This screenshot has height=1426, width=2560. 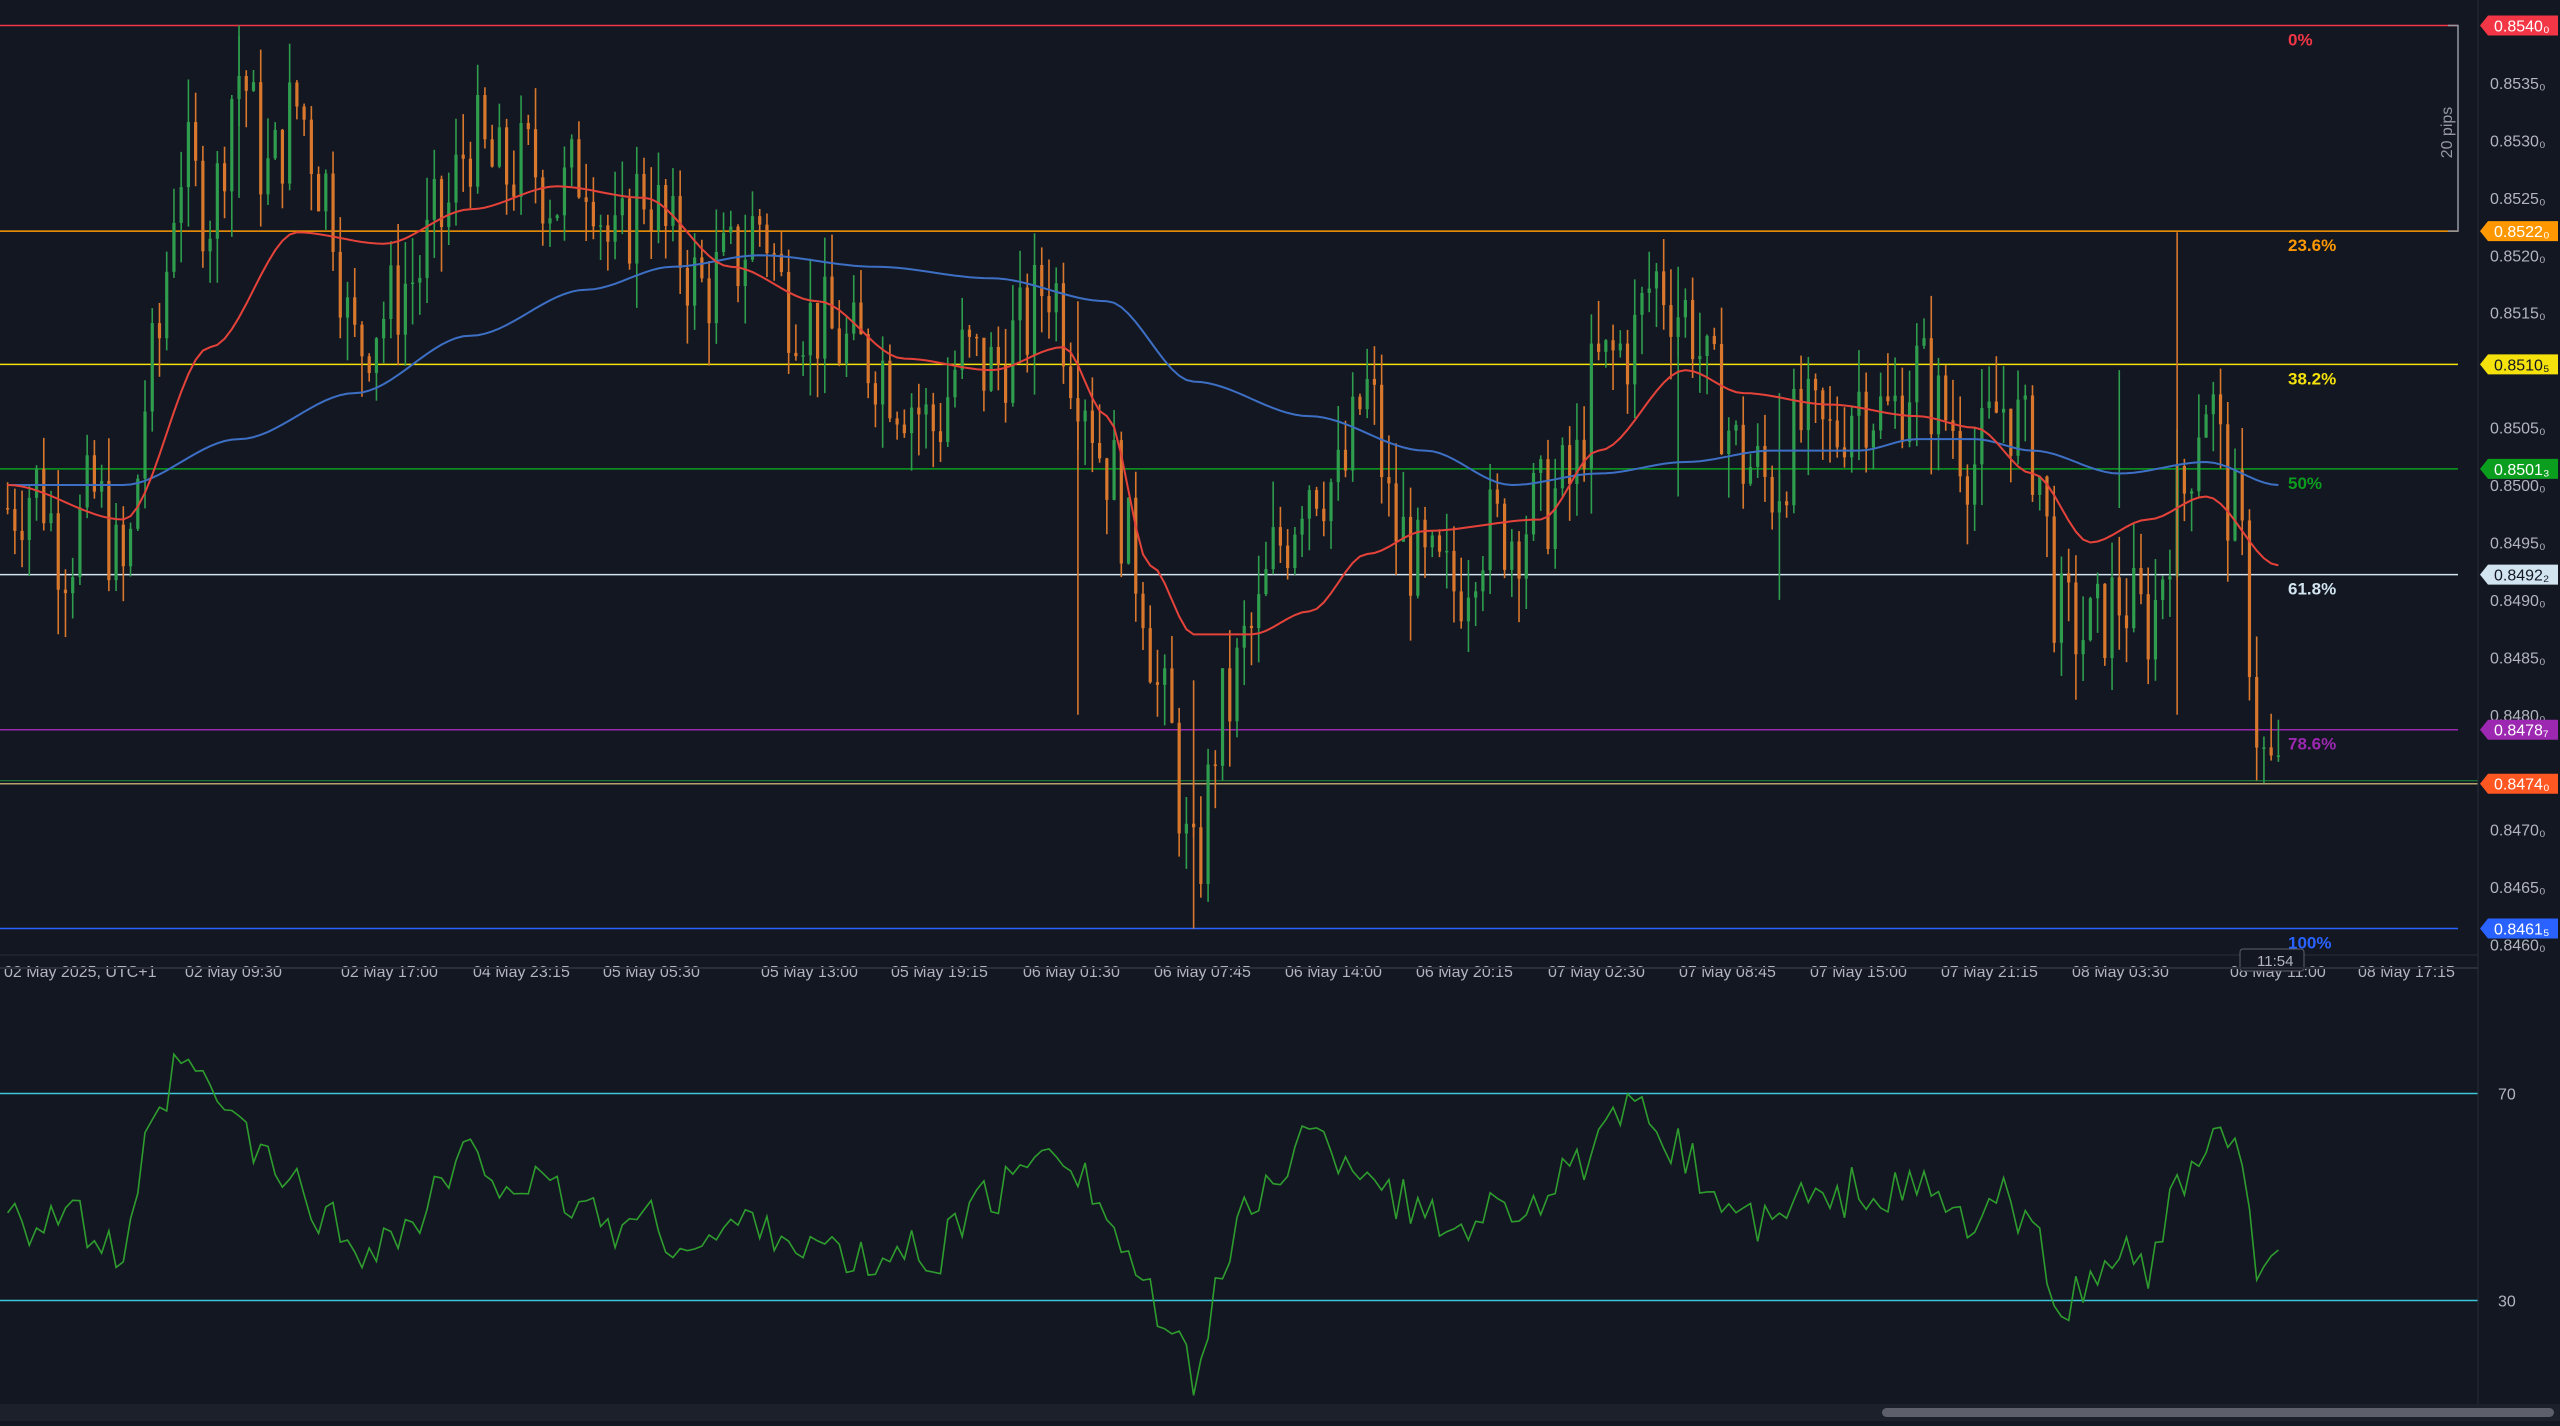 I want to click on price-level-badge: 0.8510₅, so click(x=2519, y=364).